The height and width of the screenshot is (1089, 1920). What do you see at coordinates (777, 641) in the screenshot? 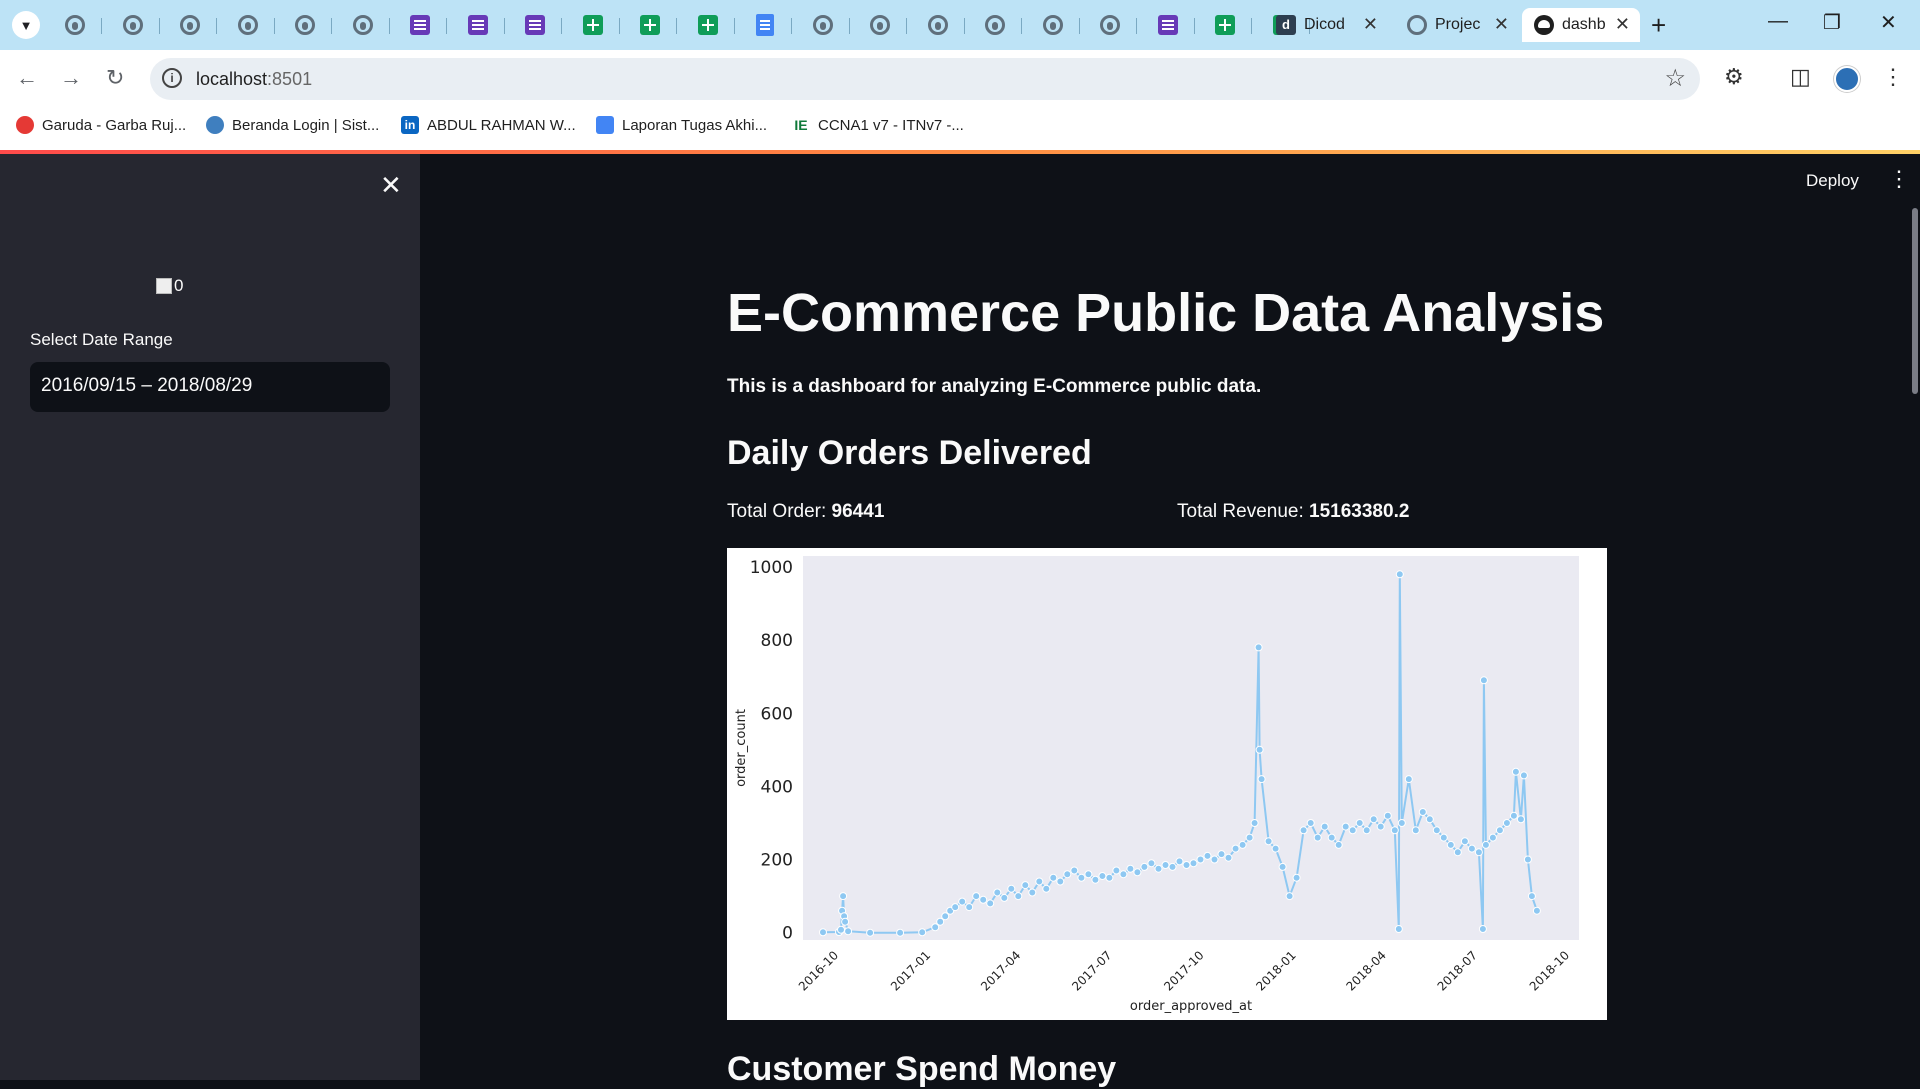
I see `y-tick-label: 800` at bounding box center [777, 641].